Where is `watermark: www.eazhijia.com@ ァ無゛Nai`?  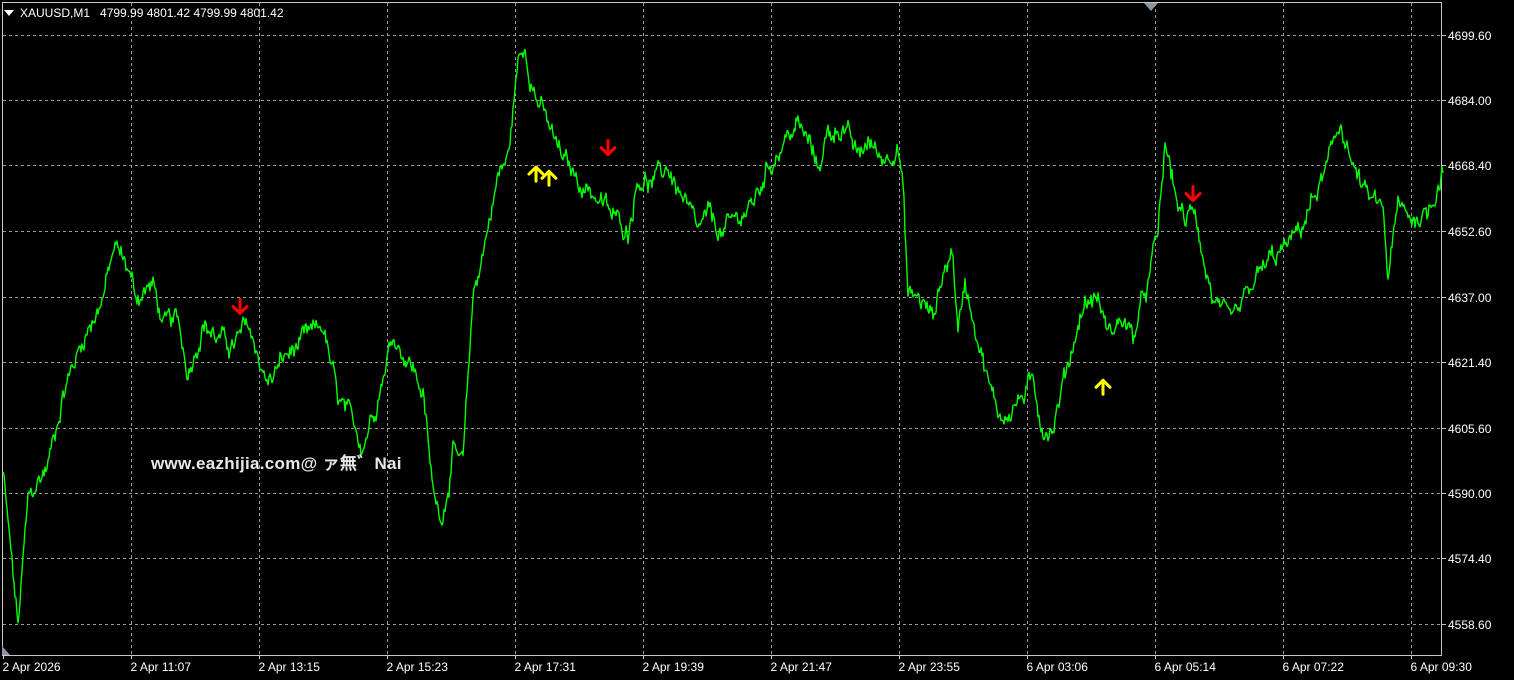
watermark: www.eazhijia.com@ ァ無゛Nai is located at coordinates (276, 463).